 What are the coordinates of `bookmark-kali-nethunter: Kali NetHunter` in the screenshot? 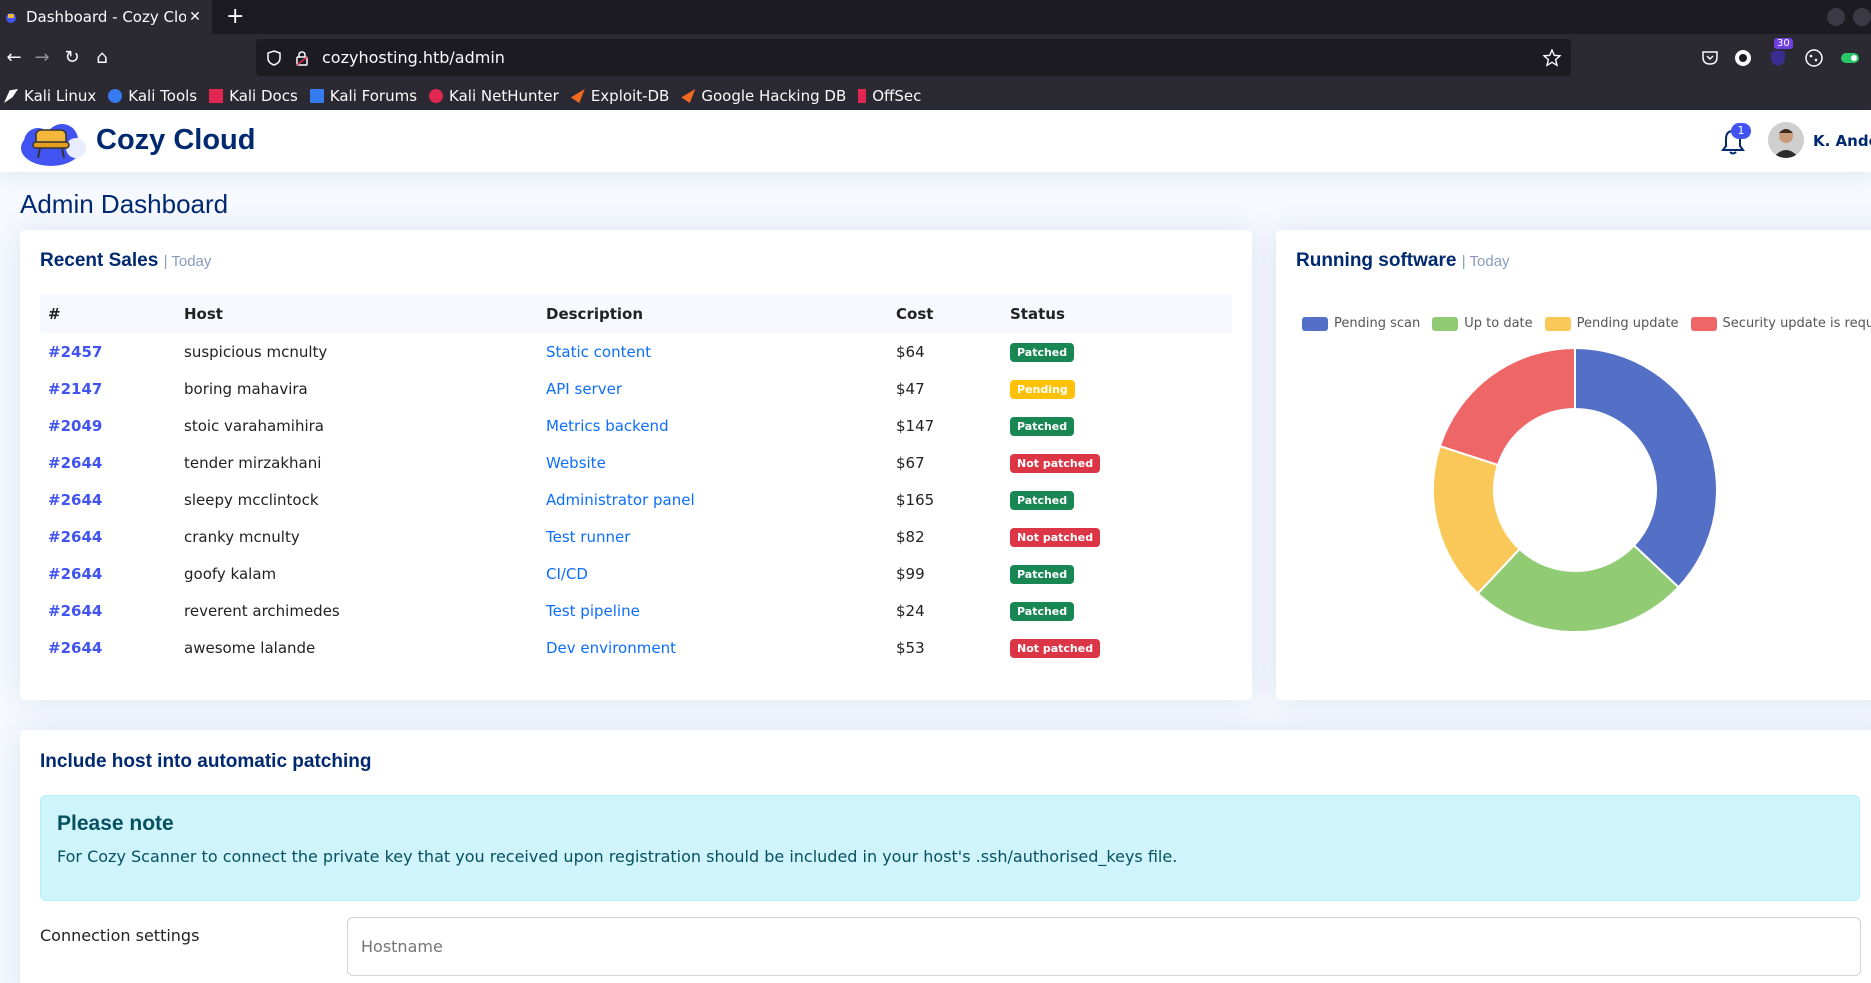 It's located at (494, 96).